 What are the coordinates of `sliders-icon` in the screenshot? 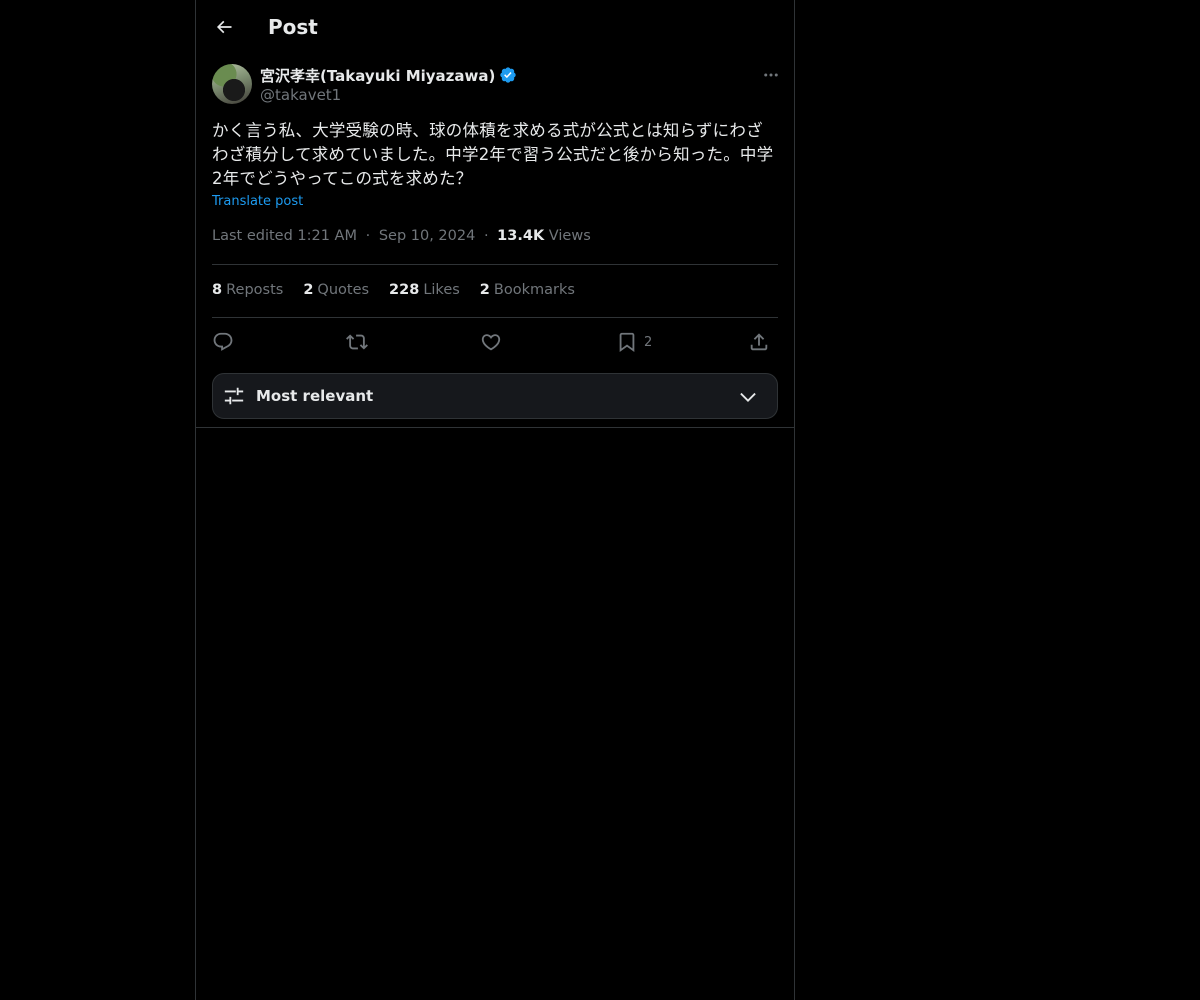 It's located at (234, 396).